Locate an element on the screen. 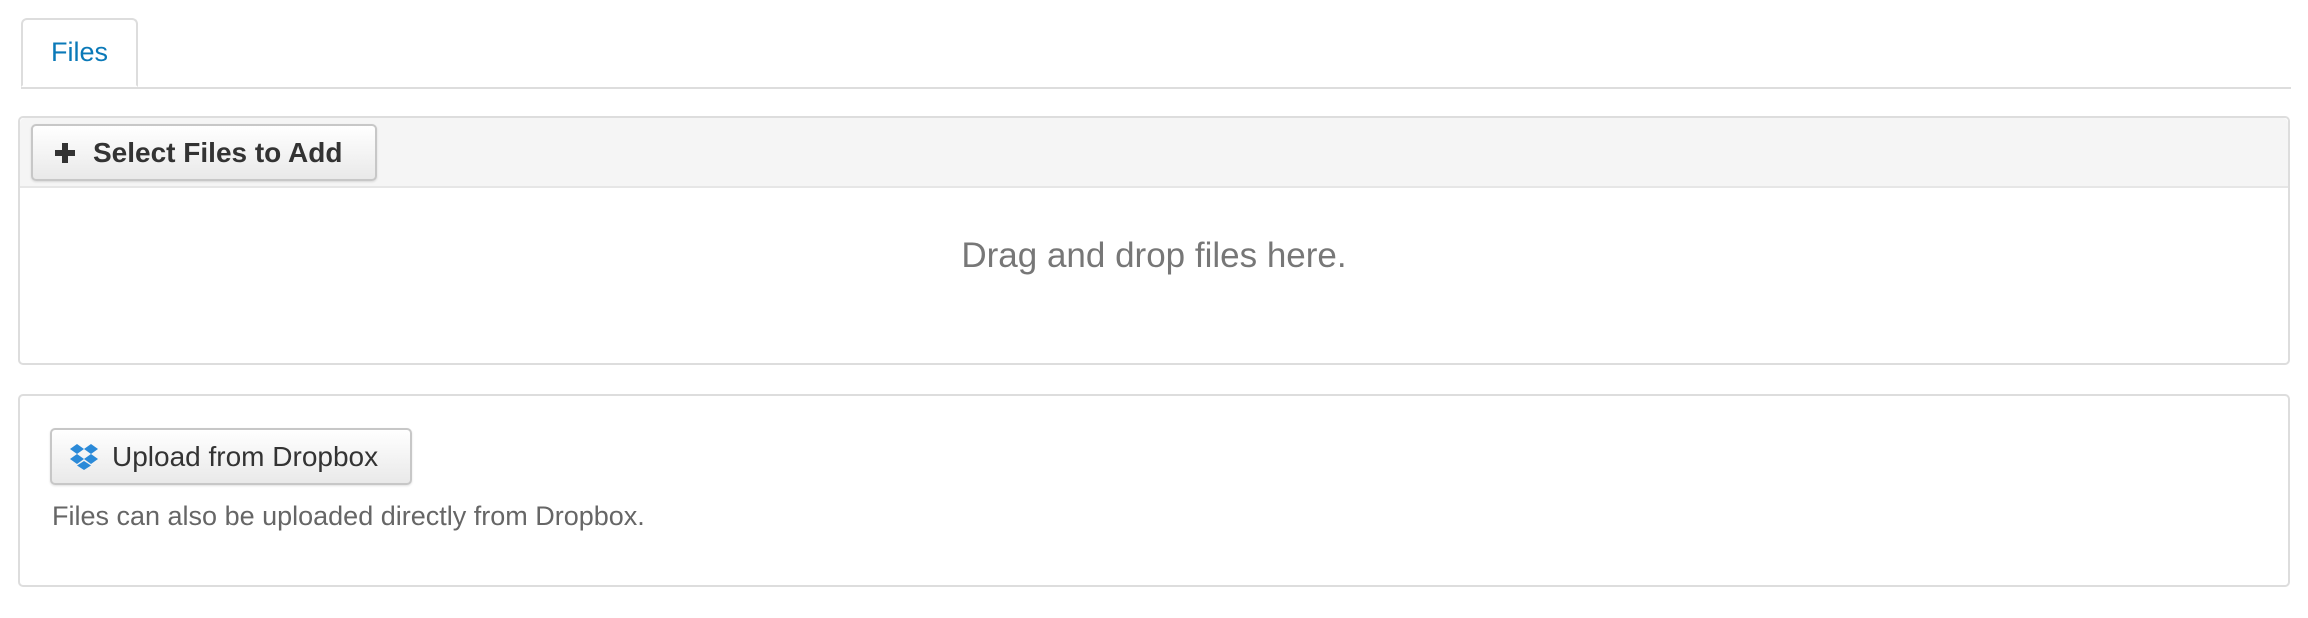 The image size is (2308, 618). upload-from-dropbox-button: Upload from Dropbox is located at coordinates (231, 456).